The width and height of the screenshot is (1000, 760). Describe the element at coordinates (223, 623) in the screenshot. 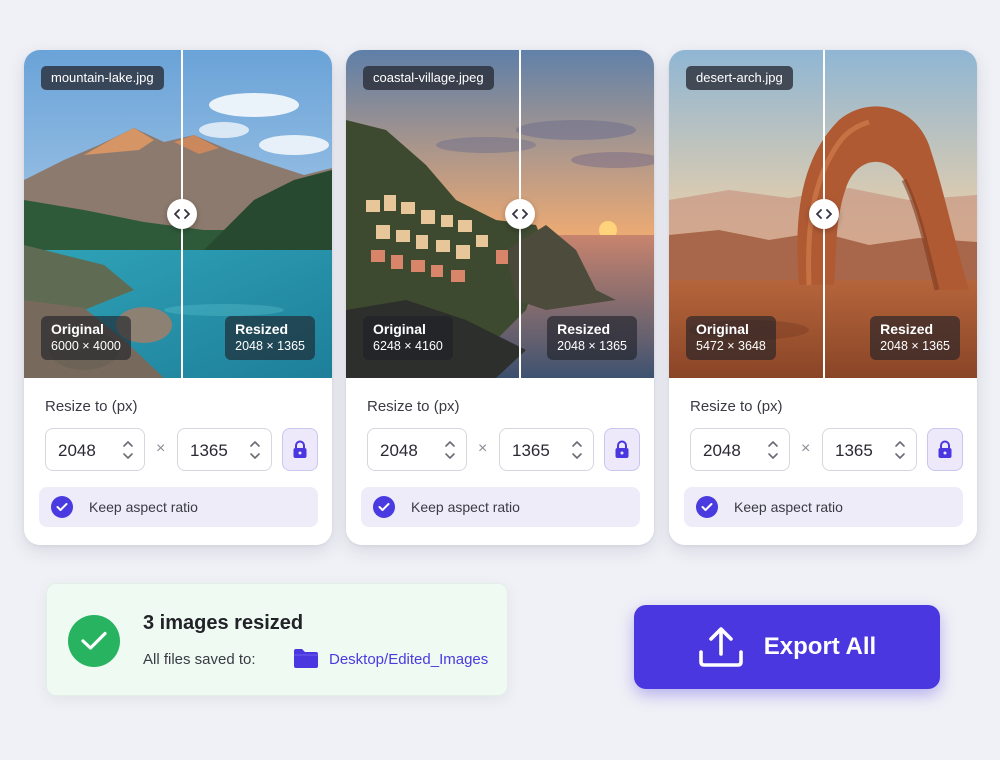

I see `status-title: 3 images resized` at that location.